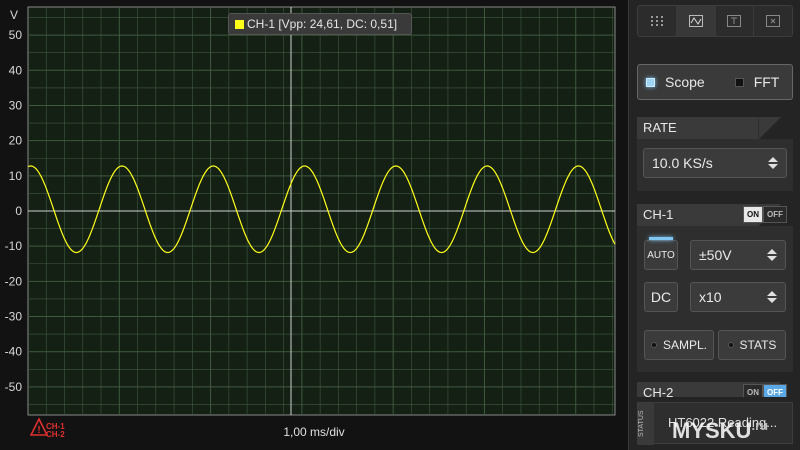 The height and width of the screenshot is (450, 800). I want to click on watermark-logo: MYSKU.ru, so click(720, 430).